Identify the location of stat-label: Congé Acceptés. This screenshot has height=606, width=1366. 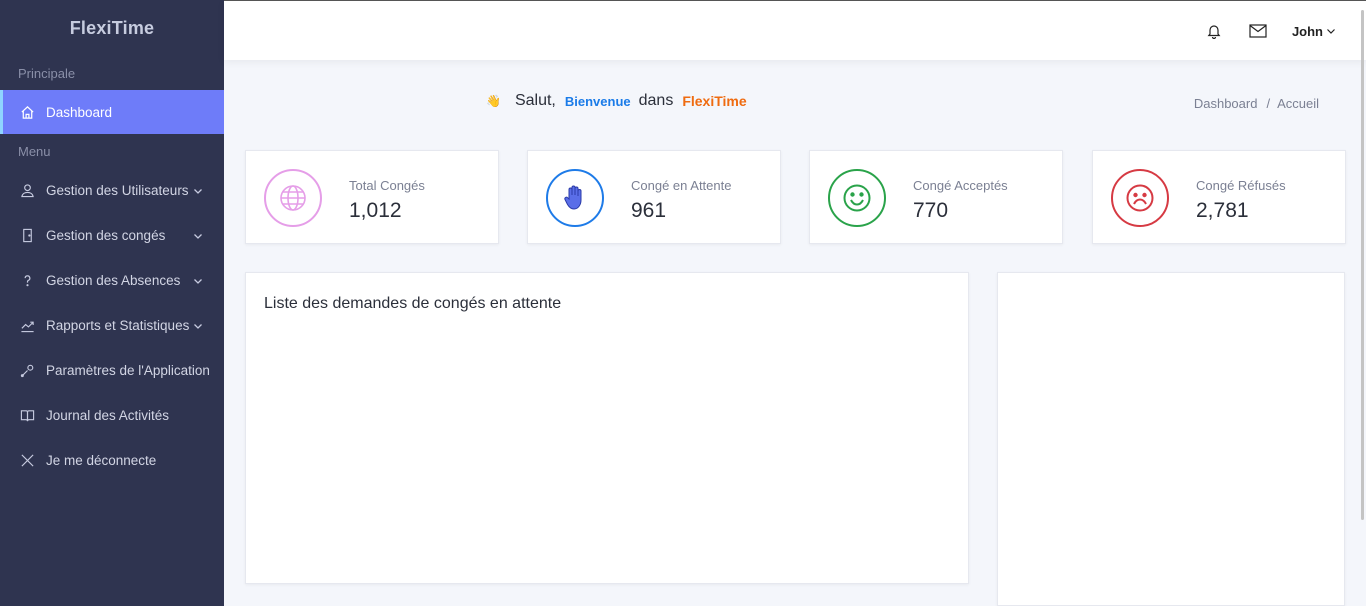
(960, 185).